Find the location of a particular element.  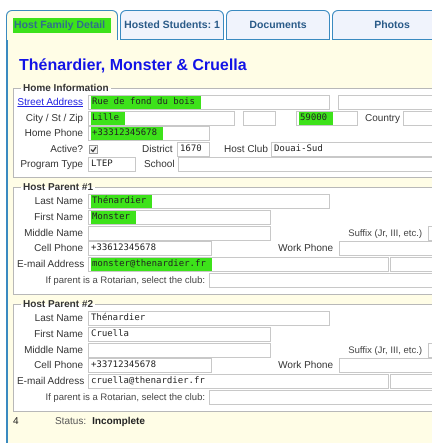

field-label: Country is located at coordinates (382, 118).